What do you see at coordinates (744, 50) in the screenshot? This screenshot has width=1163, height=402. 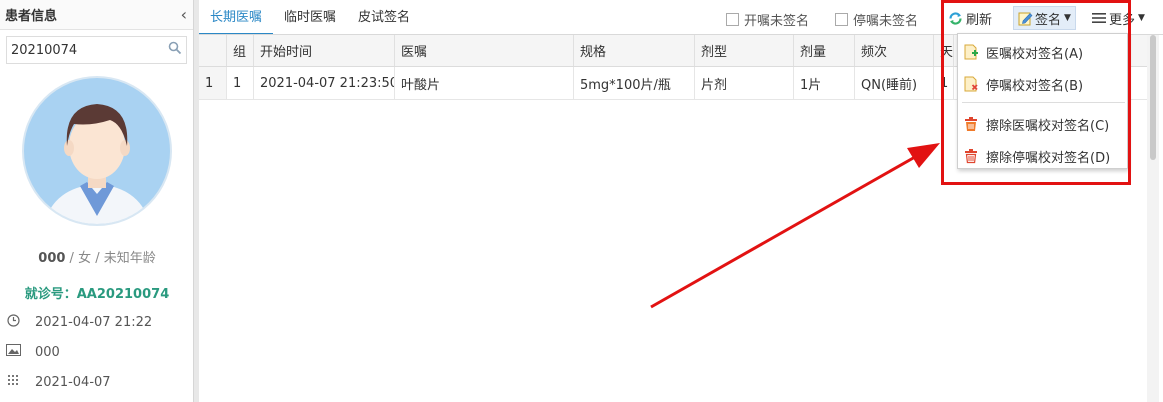 I see `col-dosage-form: 剂型` at bounding box center [744, 50].